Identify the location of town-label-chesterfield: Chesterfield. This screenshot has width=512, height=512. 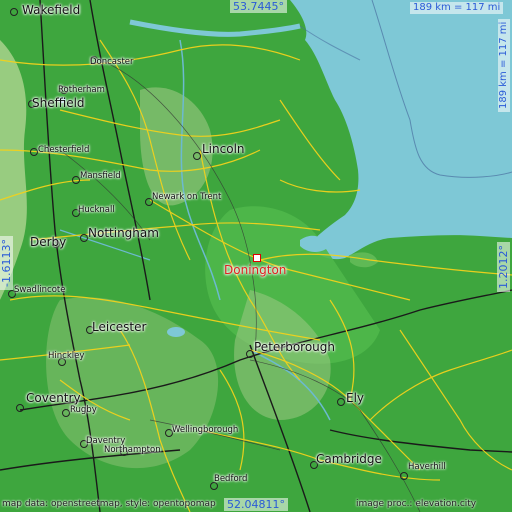
(64, 150).